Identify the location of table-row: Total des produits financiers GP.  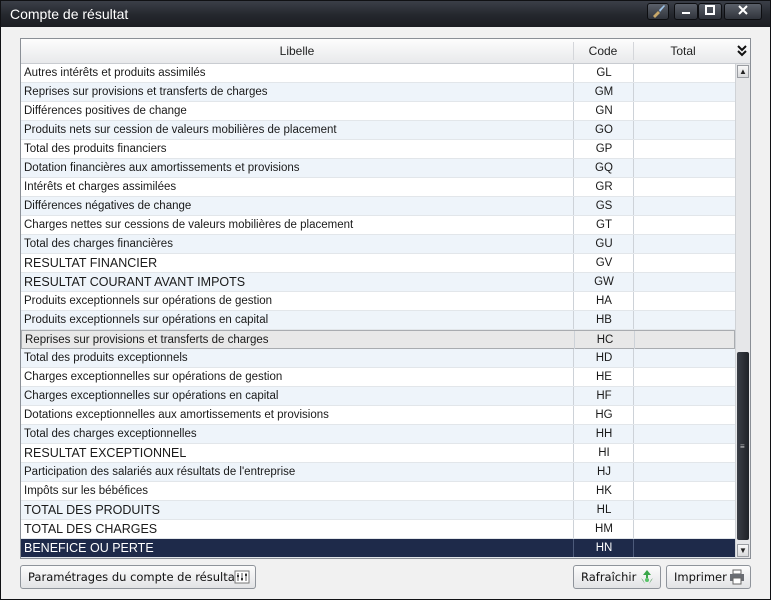
(378, 149).